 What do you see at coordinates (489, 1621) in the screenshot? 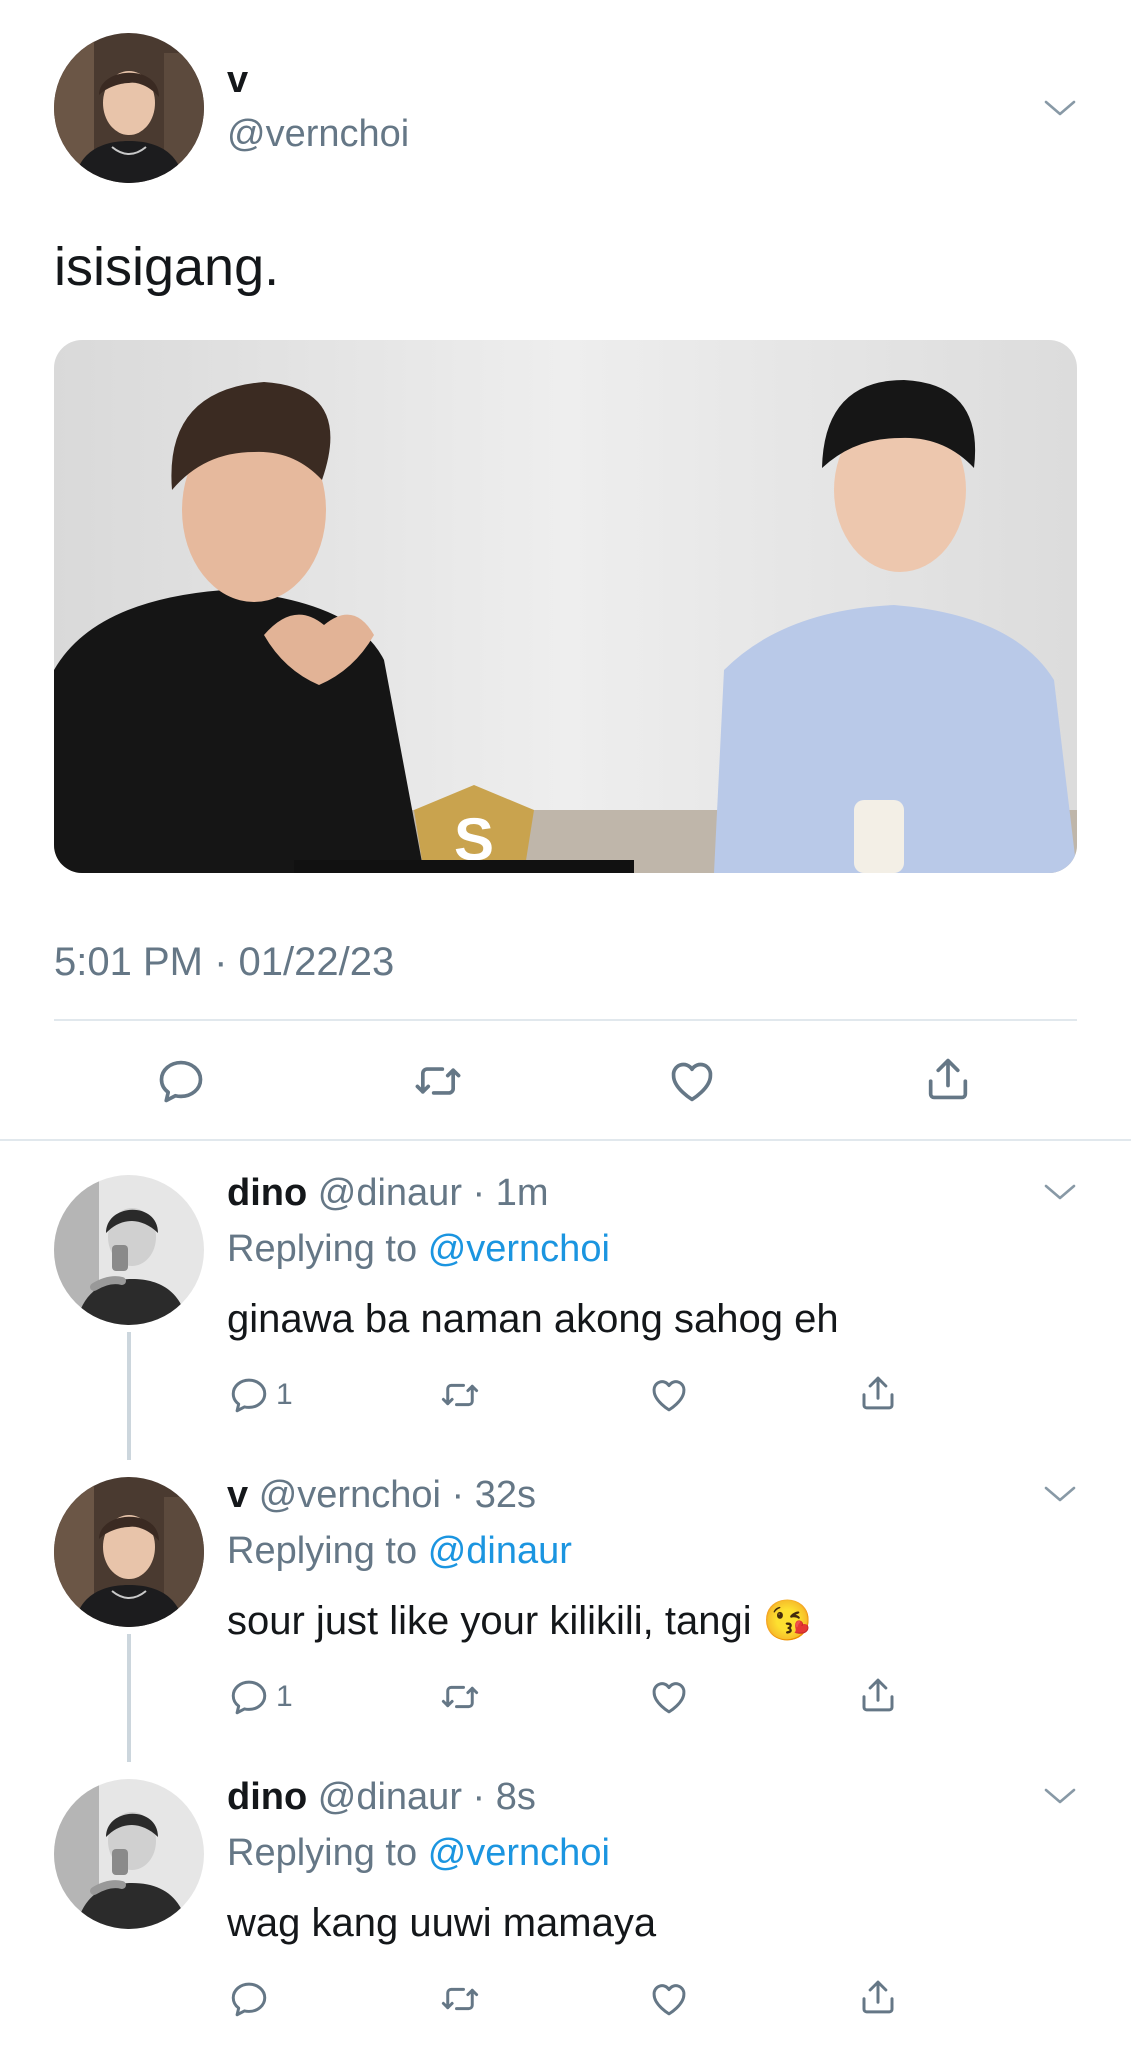
I see `reply-text: sour just like your kilikili, tangi` at bounding box center [489, 1621].